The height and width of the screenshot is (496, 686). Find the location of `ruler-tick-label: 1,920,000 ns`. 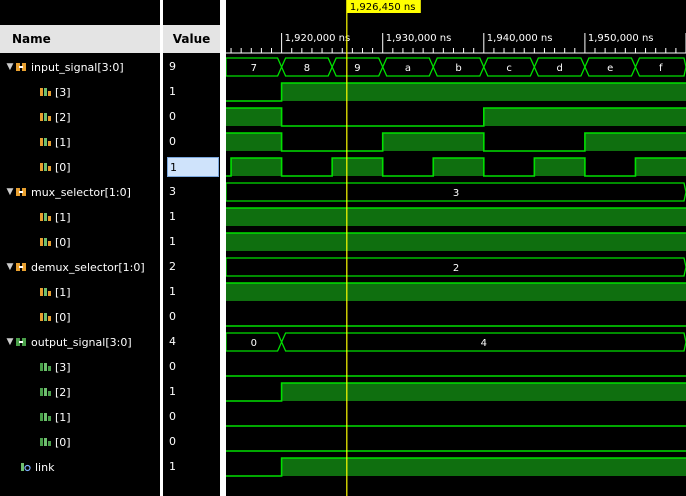

ruler-tick-label: 1,920,000 ns is located at coordinates (318, 38).